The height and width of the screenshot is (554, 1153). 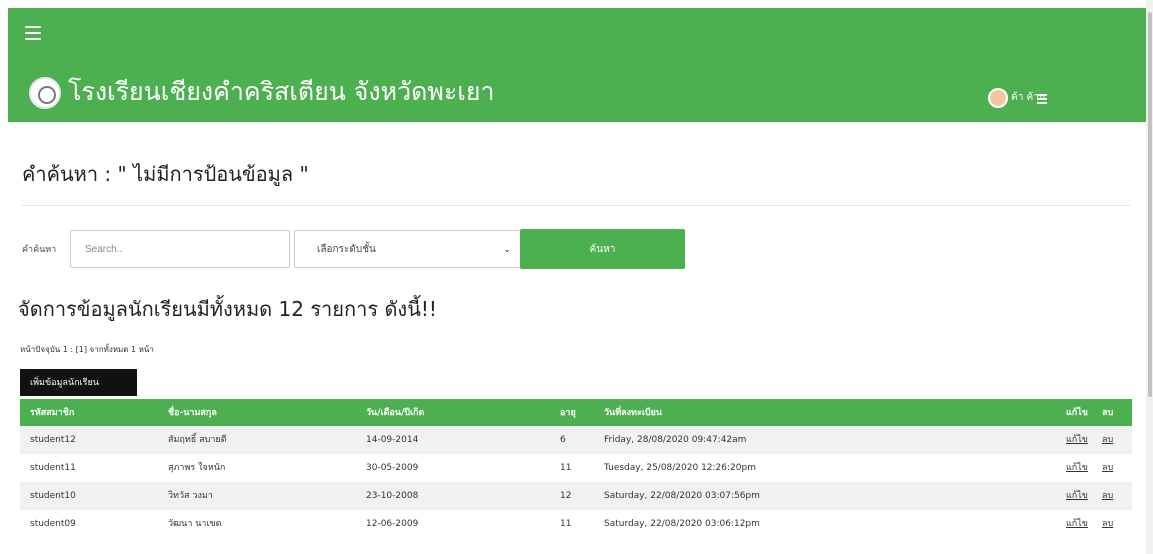 What do you see at coordinates (633, 412) in the screenshot?
I see `header-registered: วันที่ลงทะเบียน` at bounding box center [633, 412].